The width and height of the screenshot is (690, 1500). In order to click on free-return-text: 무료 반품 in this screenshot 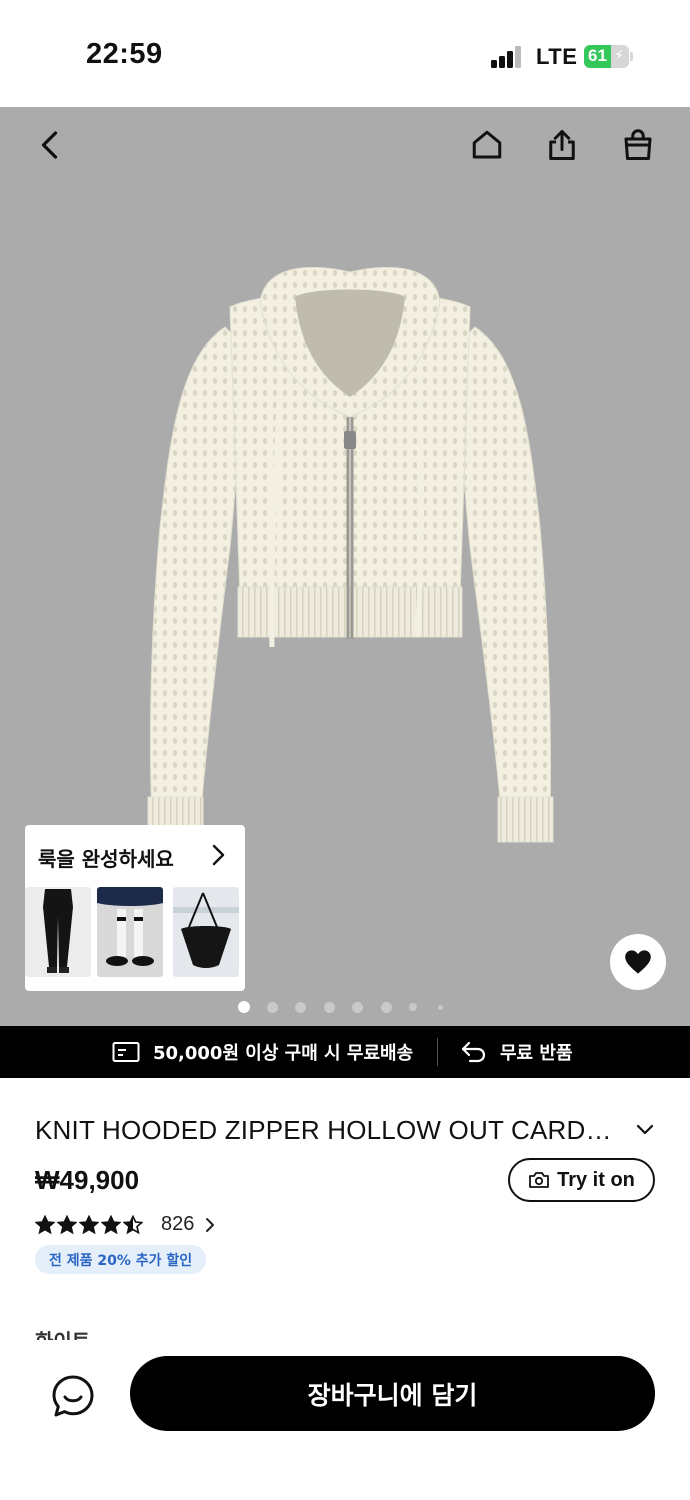, I will do `click(536, 1053)`.